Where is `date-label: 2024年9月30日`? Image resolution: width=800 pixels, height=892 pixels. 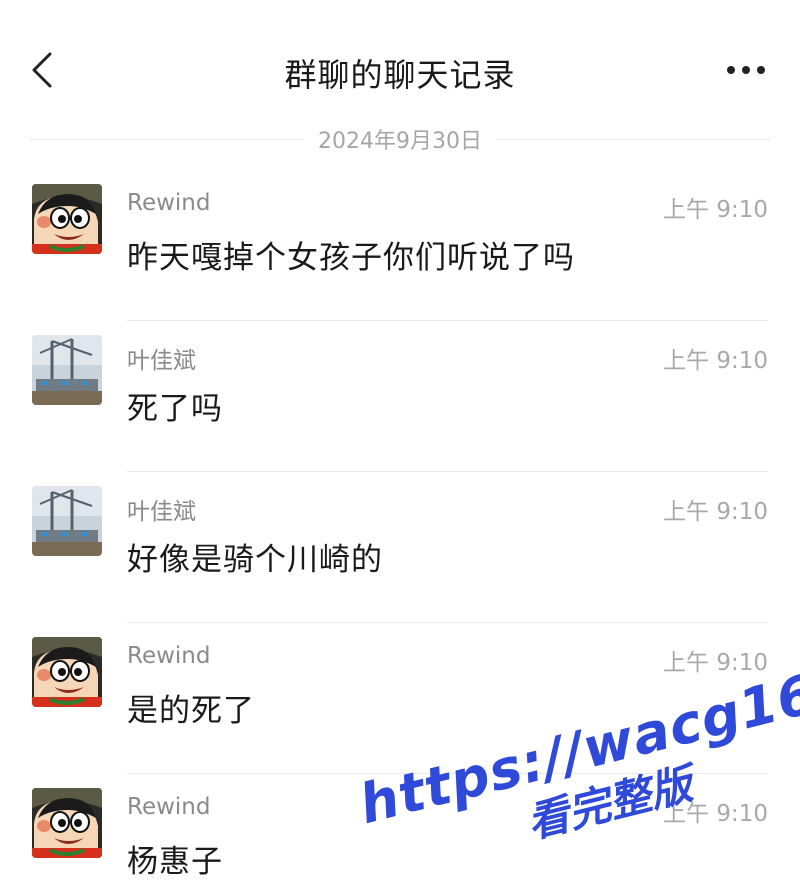 date-label: 2024年9月30日 is located at coordinates (400, 141).